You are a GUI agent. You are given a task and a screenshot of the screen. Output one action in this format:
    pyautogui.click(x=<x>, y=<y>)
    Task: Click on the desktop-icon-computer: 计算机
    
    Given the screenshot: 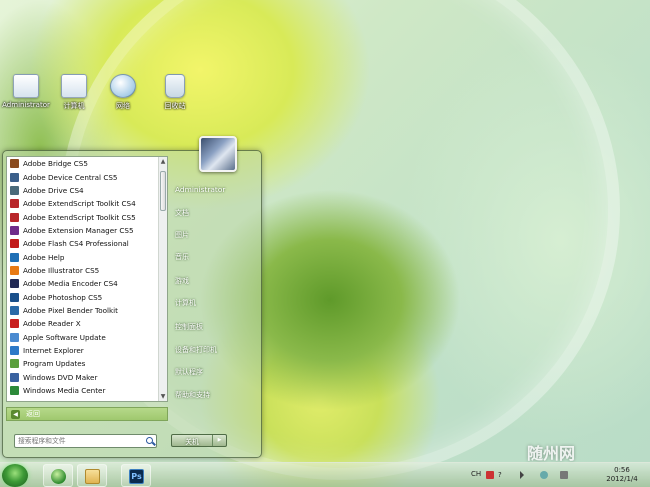 What is the action you would take?
    pyautogui.click(x=74, y=92)
    